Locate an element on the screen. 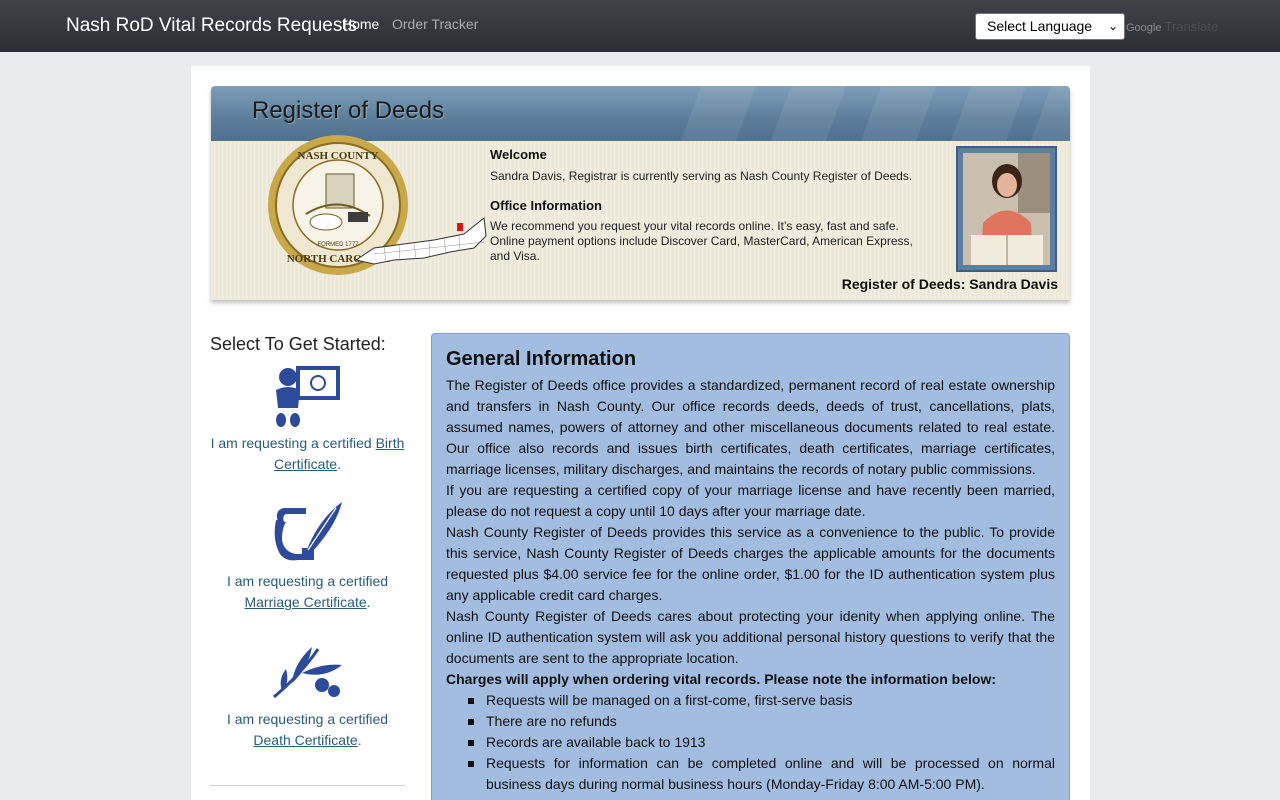 This screenshot has height=800, width=1280. olive-branch-icon is located at coordinates (309, 675).